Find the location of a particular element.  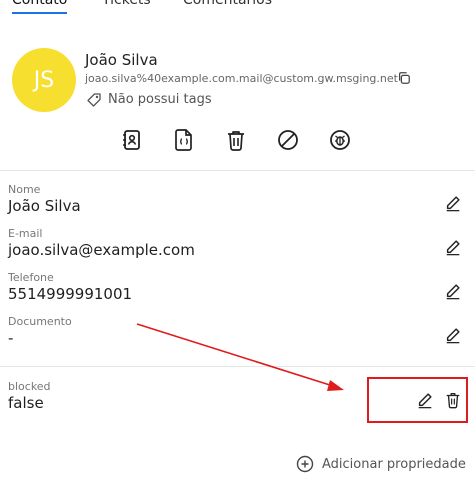

field-value: 5514999991001 is located at coordinates (70, 294).